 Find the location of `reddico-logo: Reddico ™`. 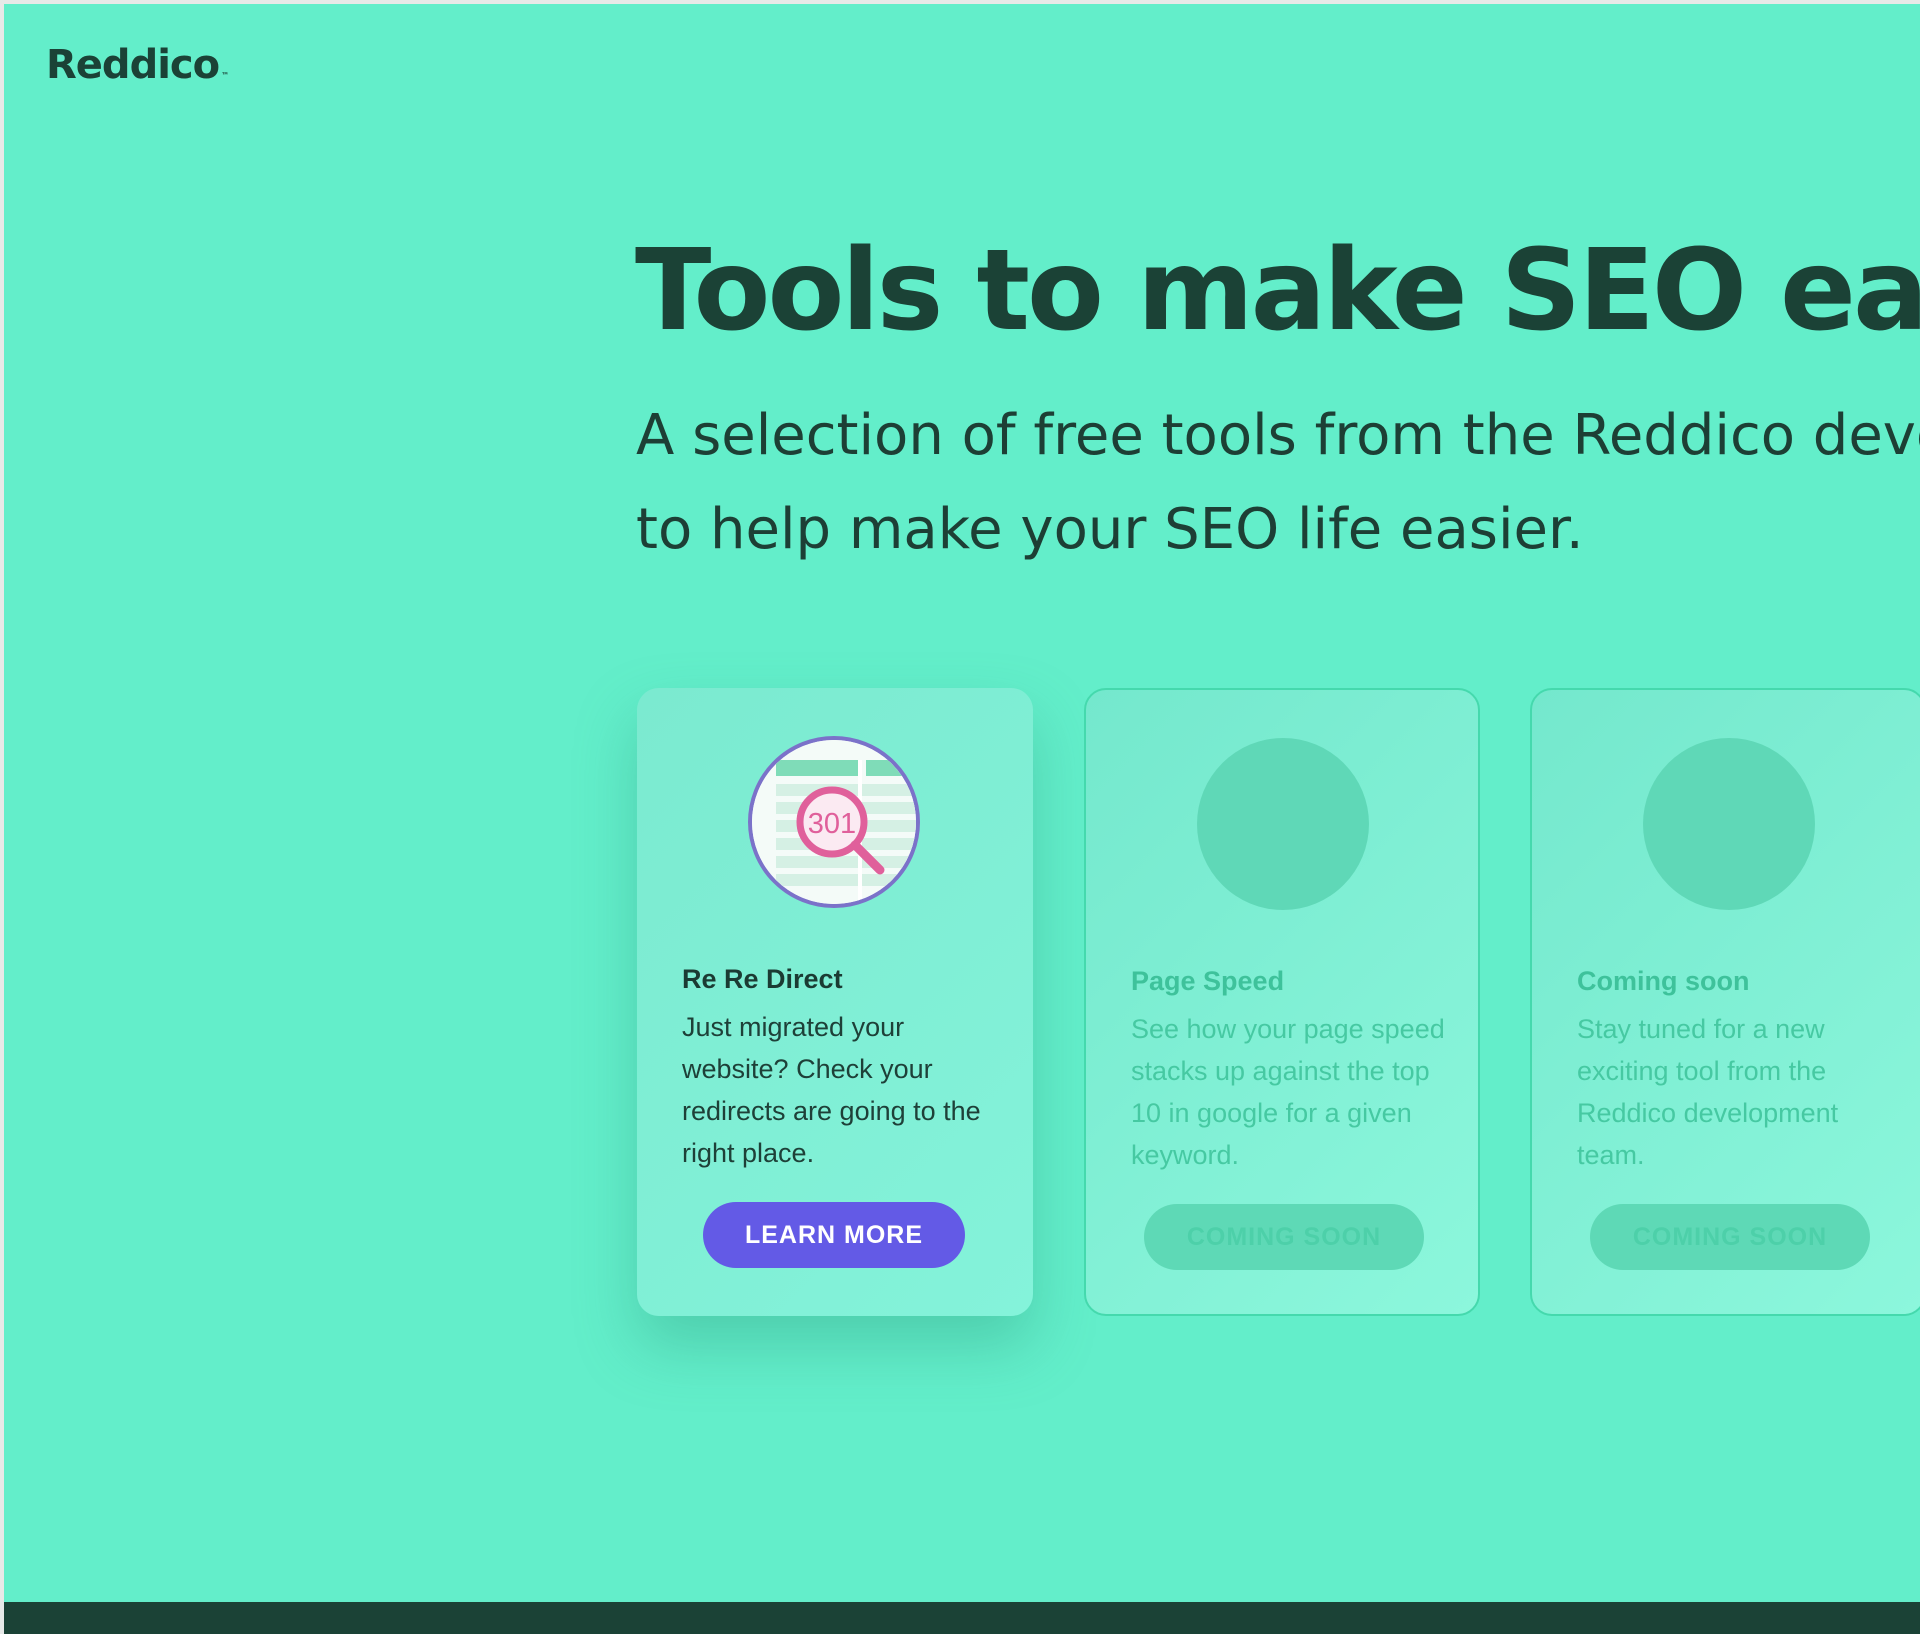

reddico-logo: Reddico ™ is located at coordinates (137, 65).